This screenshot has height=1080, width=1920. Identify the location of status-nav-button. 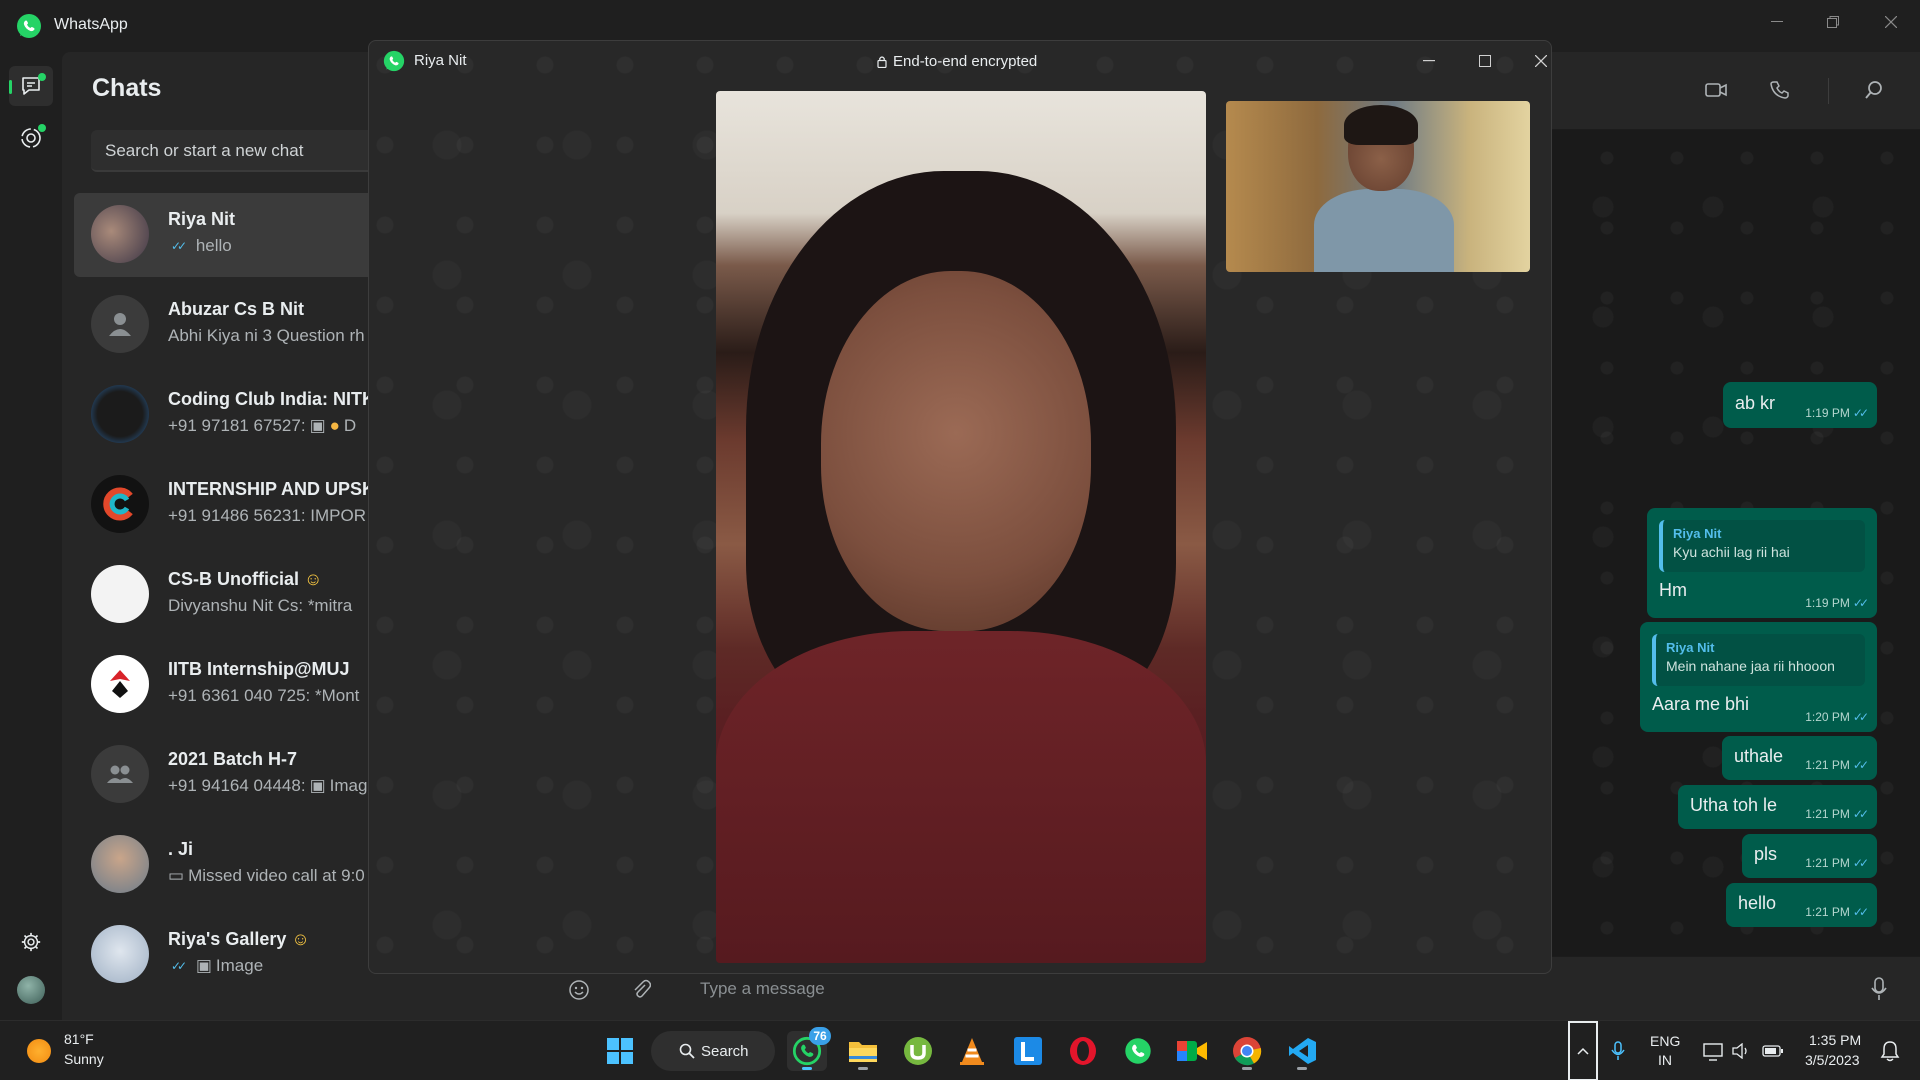
(31, 138).